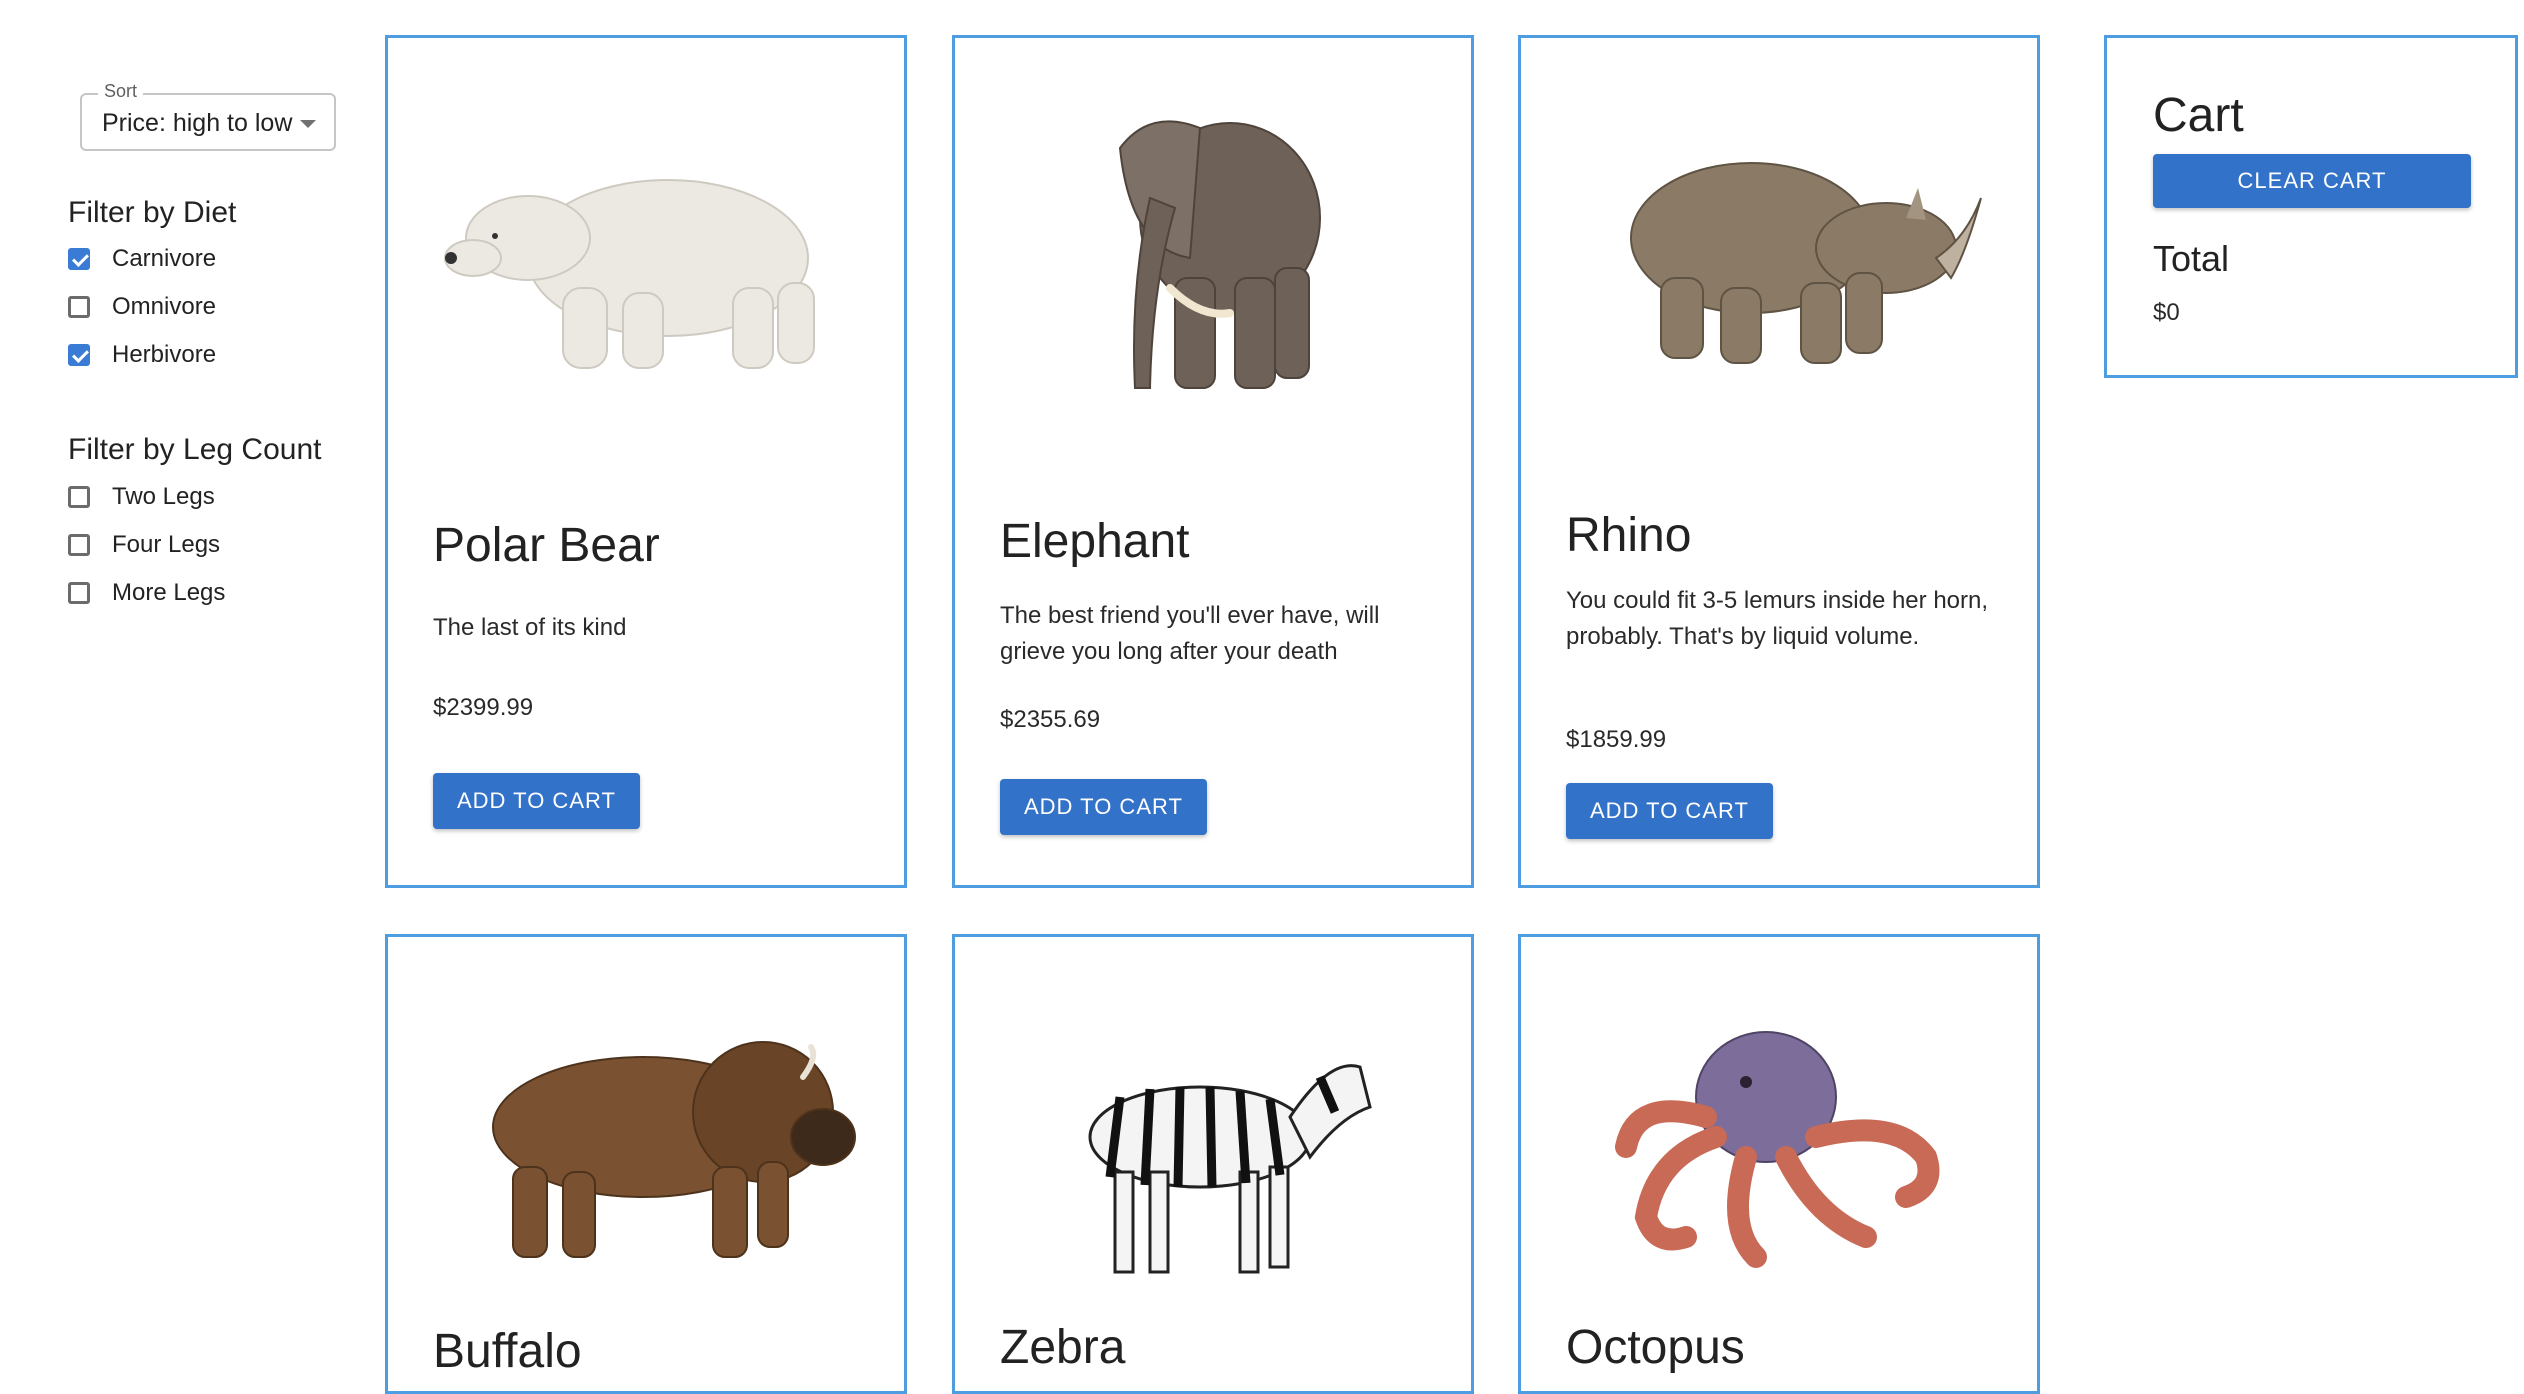 This screenshot has height=1394, width=2524. What do you see at coordinates (164, 258) in the screenshot?
I see `diet-option-label: Carnivore` at bounding box center [164, 258].